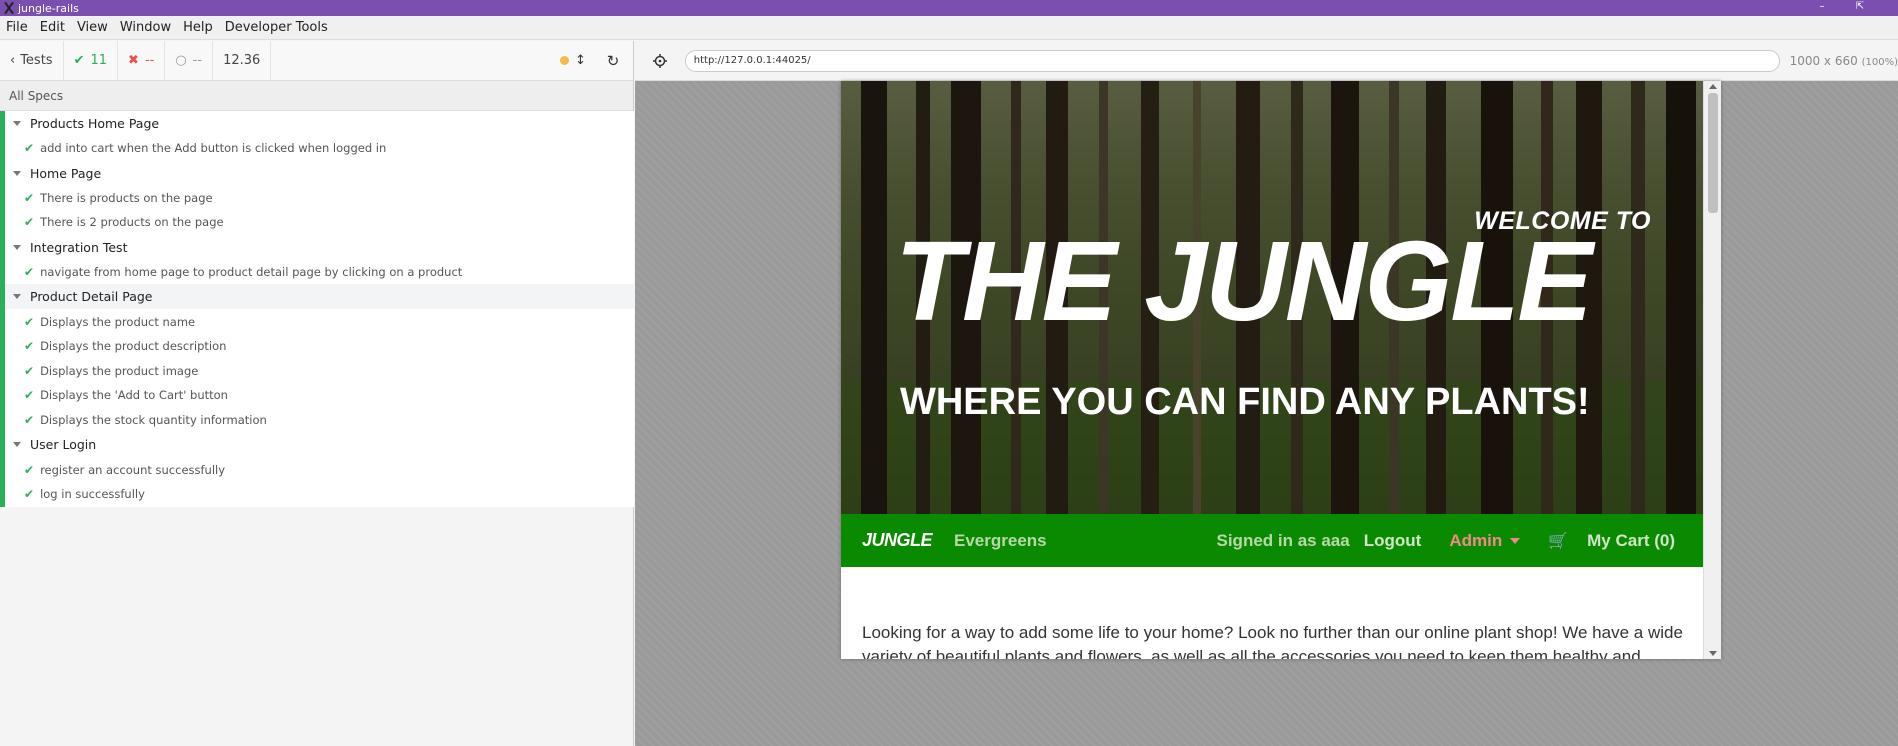  Describe the element at coordinates (1713, 153) in the screenshot. I see `scroll-thumb` at that location.